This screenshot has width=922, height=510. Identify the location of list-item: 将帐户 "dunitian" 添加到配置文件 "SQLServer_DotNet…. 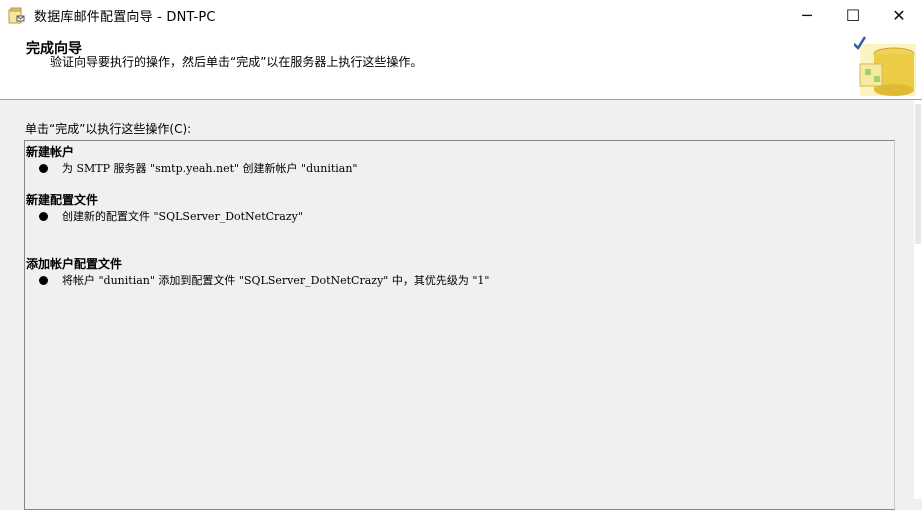
(264, 280).